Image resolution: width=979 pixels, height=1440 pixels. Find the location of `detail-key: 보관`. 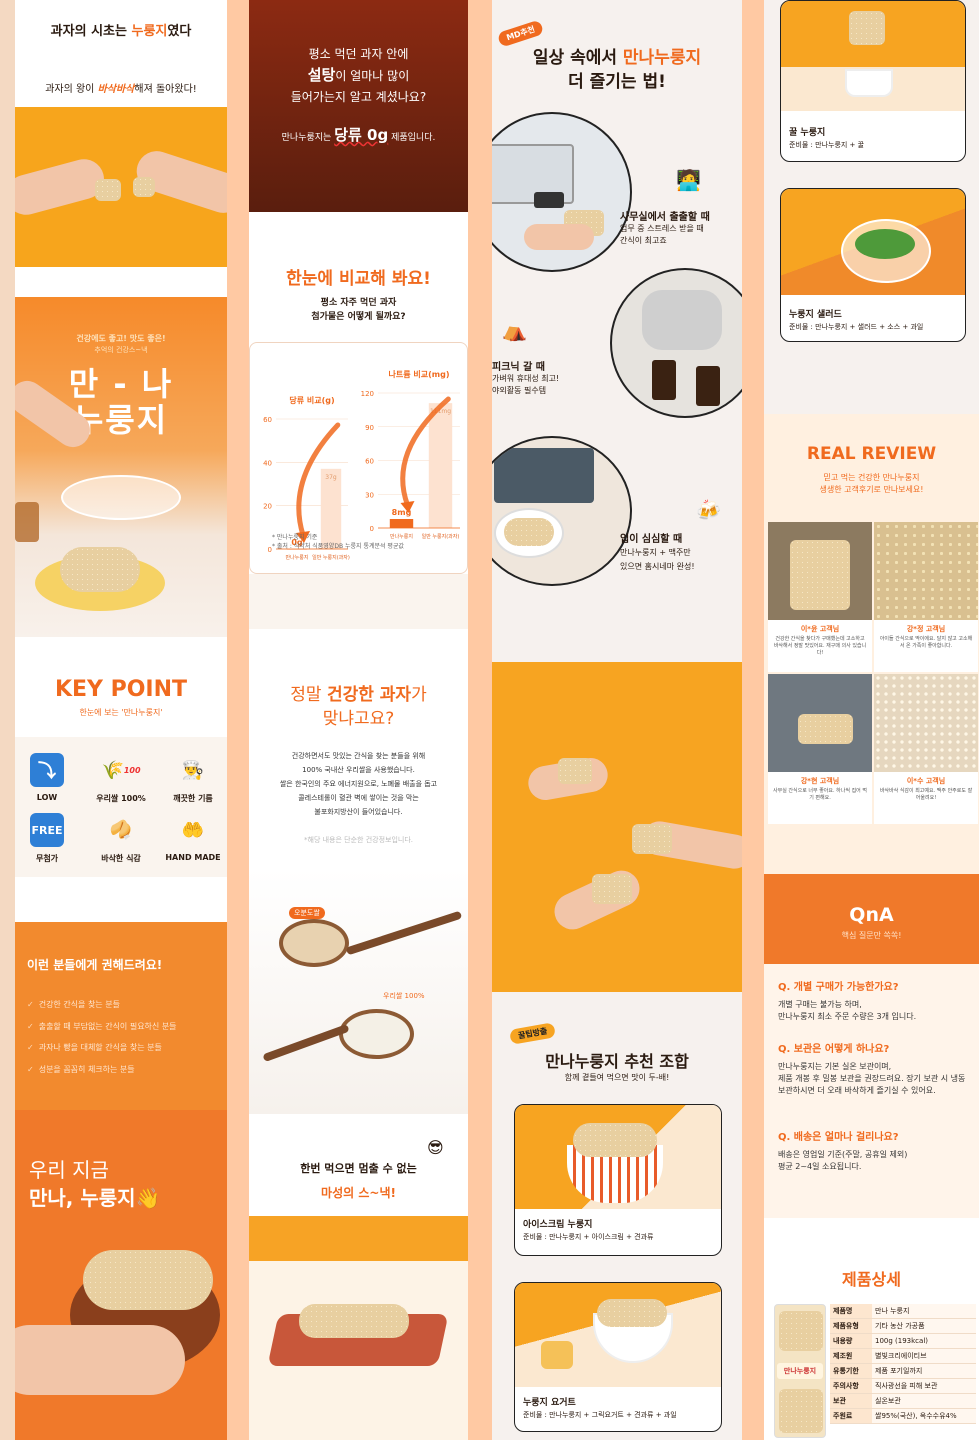

detail-key: 보관 is located at coordinates (851, 1401).